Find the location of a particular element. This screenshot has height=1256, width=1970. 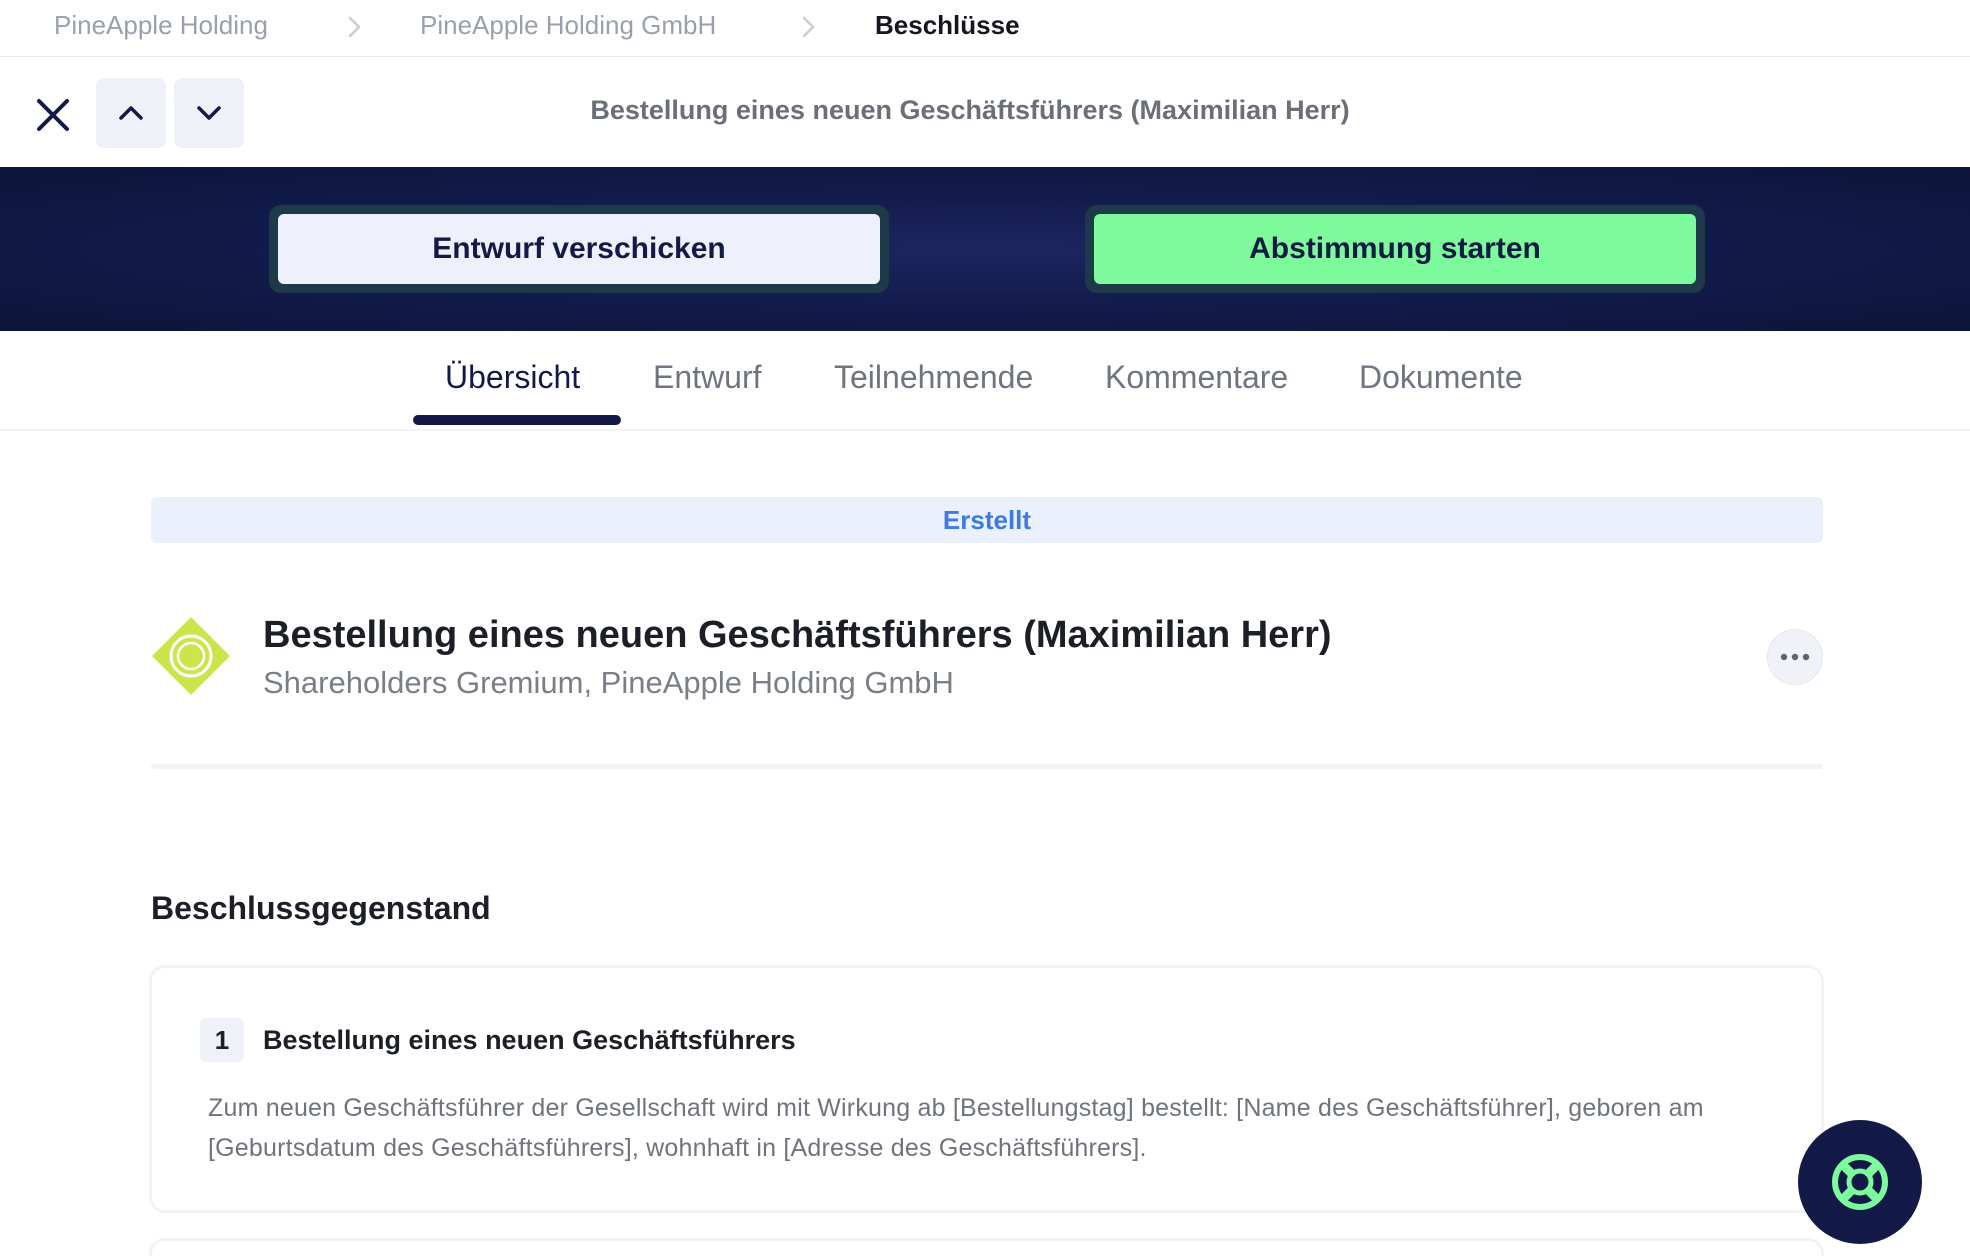

help-button is located at coordinates (1860, 1182).